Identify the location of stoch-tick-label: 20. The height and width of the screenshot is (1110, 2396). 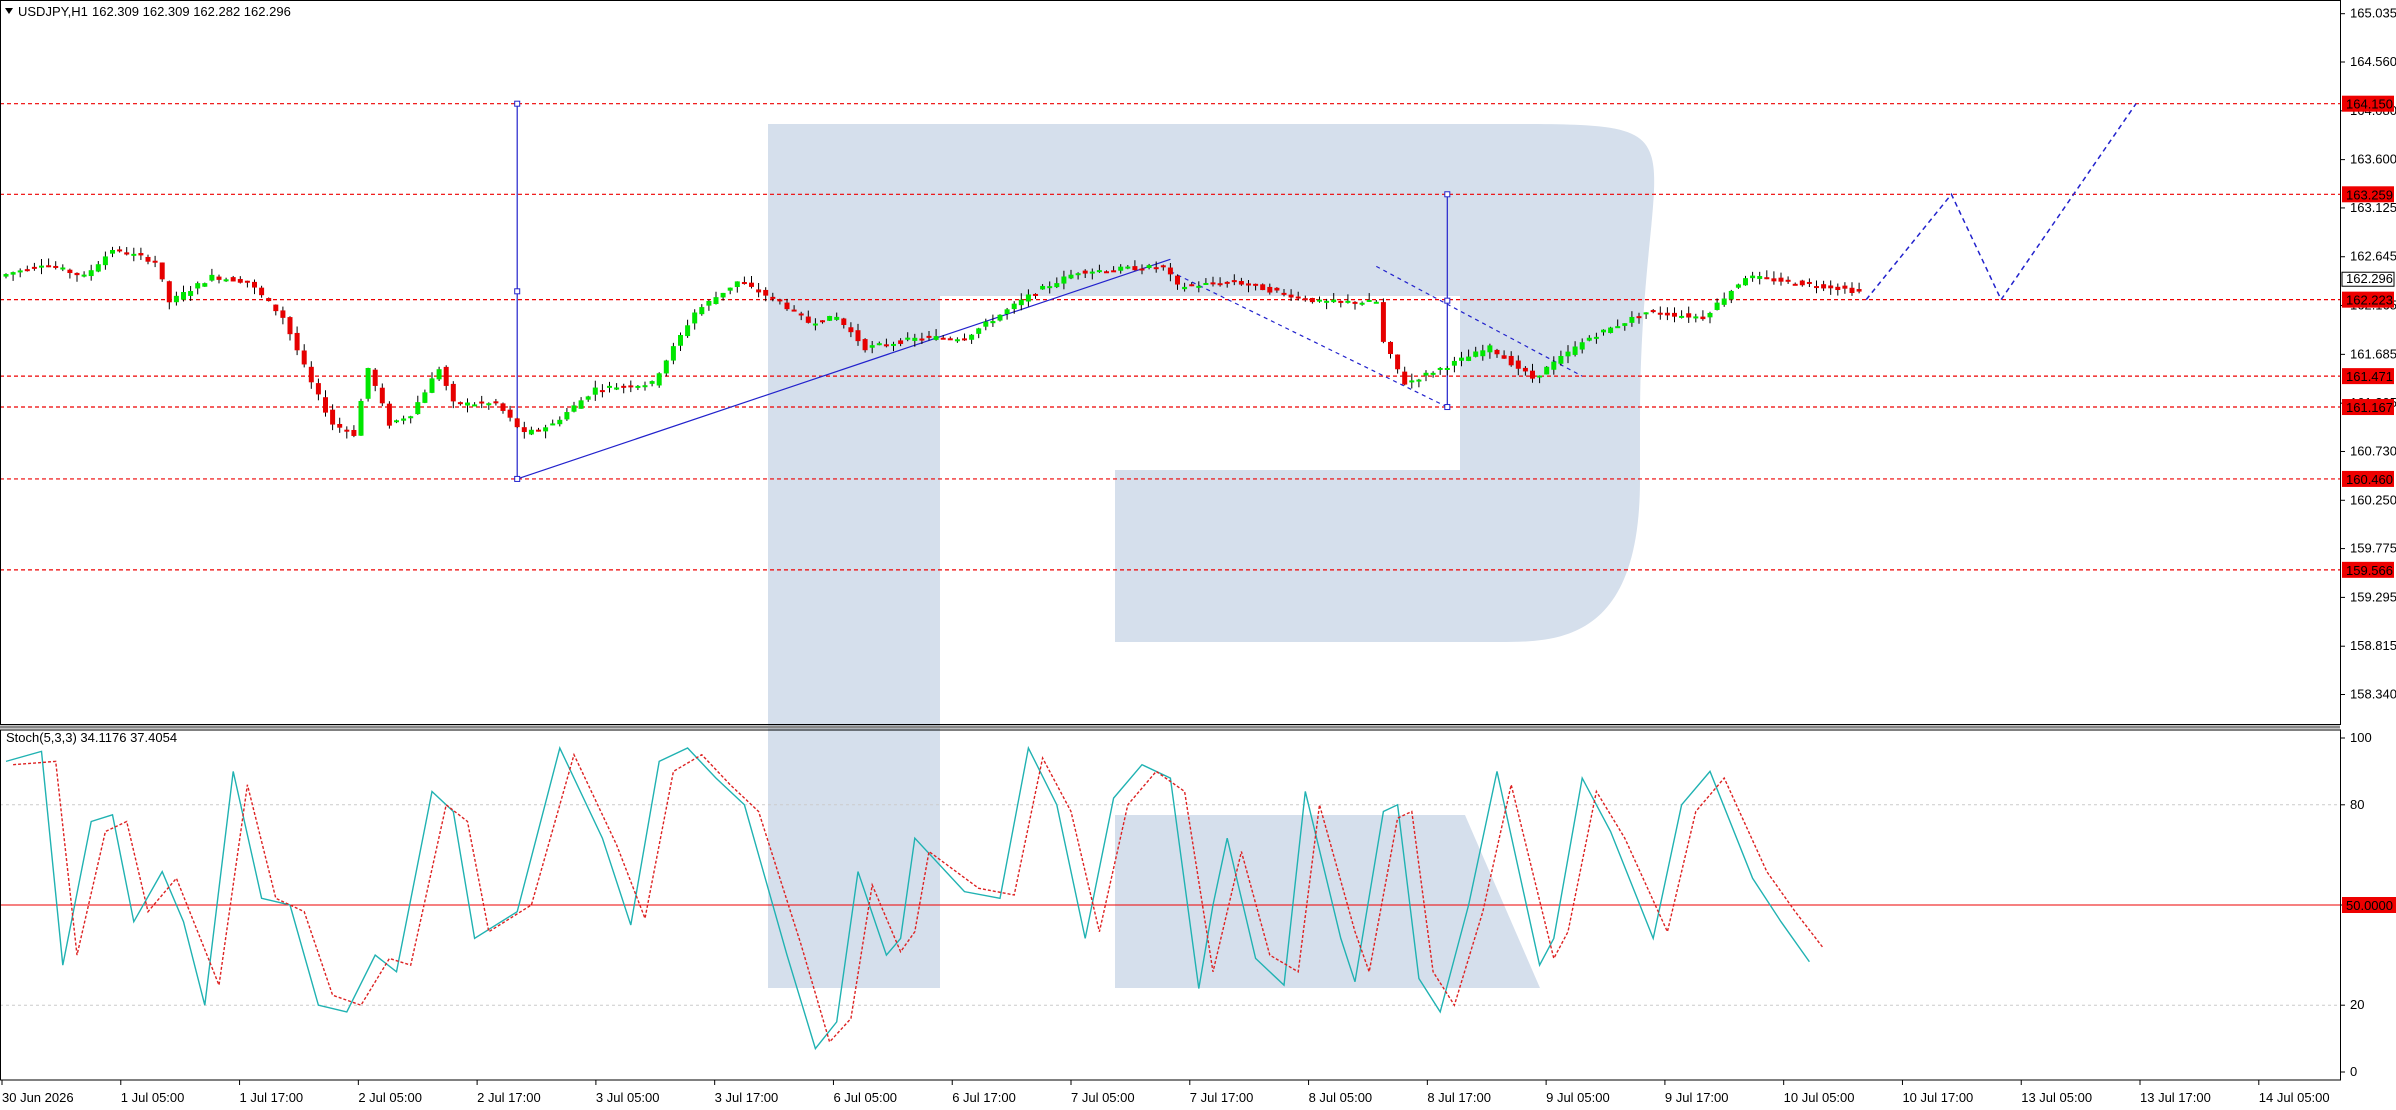
(2357, 1004).